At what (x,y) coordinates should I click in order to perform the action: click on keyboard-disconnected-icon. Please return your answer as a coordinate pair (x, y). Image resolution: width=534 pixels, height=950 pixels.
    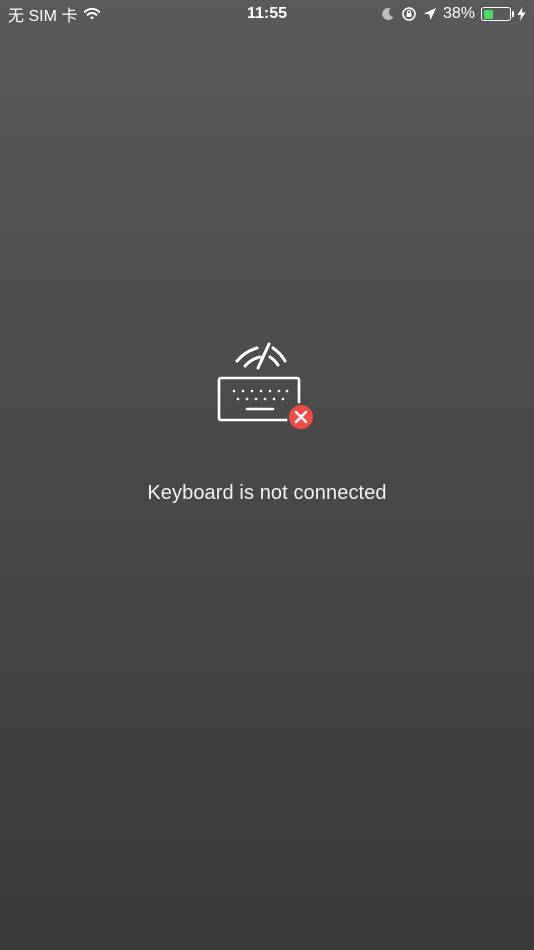
    Looking at the image, I should click on (267, 388).